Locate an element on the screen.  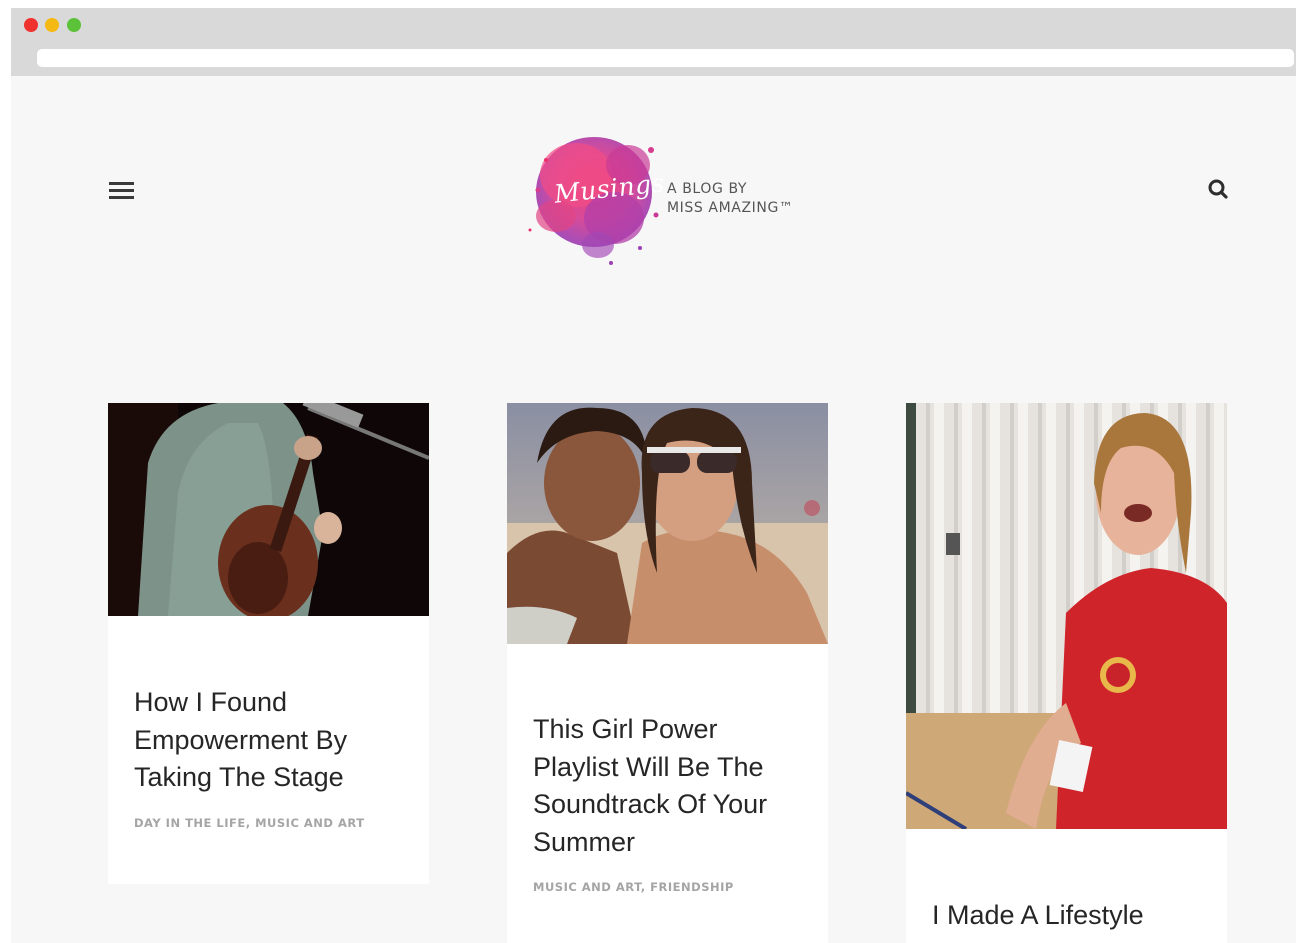
post-categories: MUSIC AND ART, FRIENDSHIP is located at coordinates (667, 887).